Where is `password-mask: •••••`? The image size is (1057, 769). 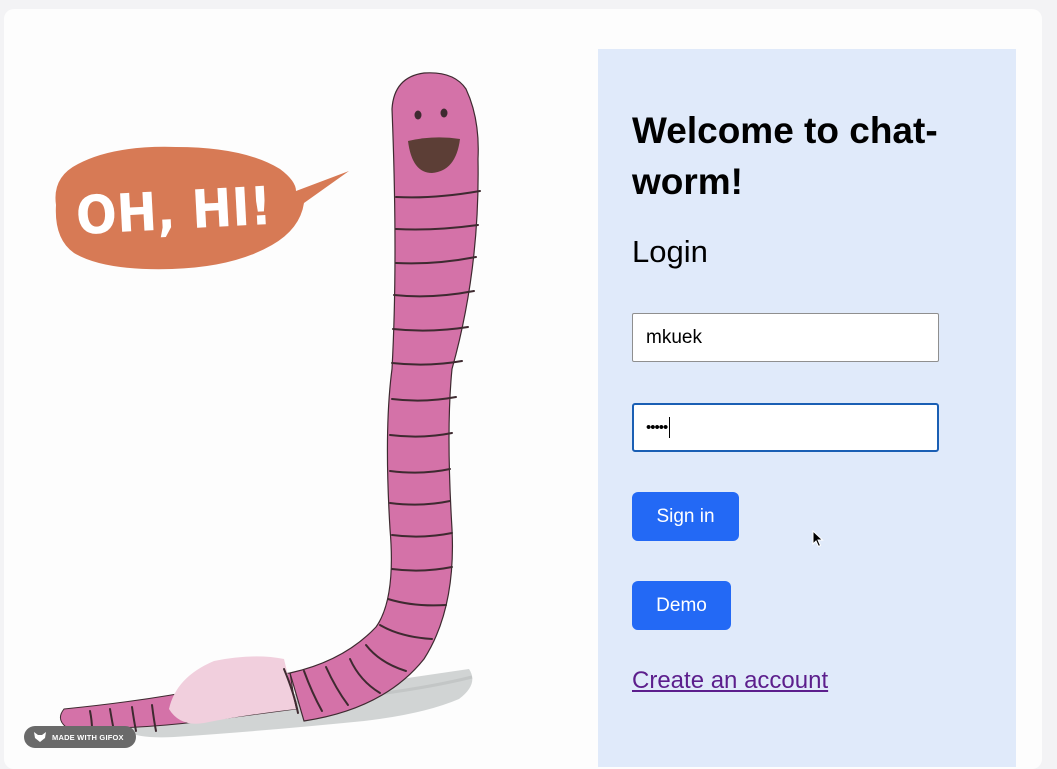 password-mask: ••••• is located at coordinates (657, 427).